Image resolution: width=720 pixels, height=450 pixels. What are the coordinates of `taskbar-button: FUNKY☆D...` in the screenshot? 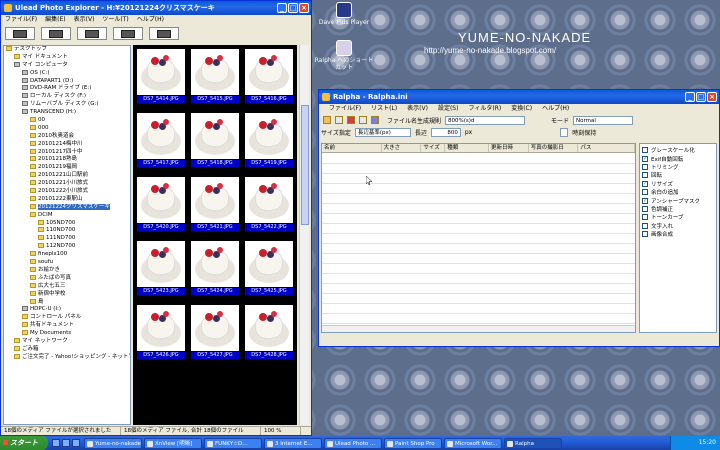 It's located at (233, 443).